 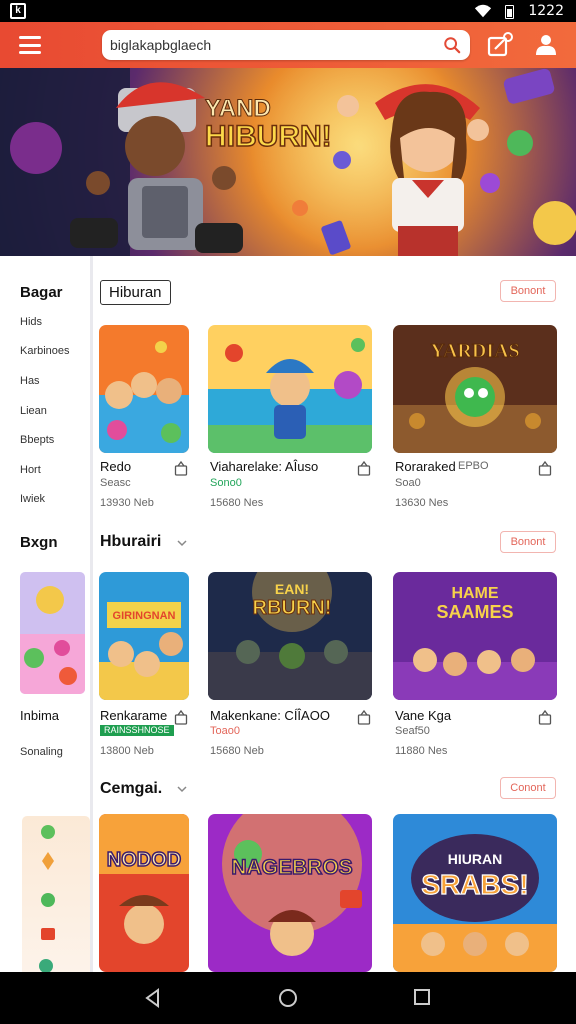 What do you see at coordinates (290, 636) in the screenshot?
I see `game-thumbnail: EAN! RBURN!` at bounding box center [290, 636].